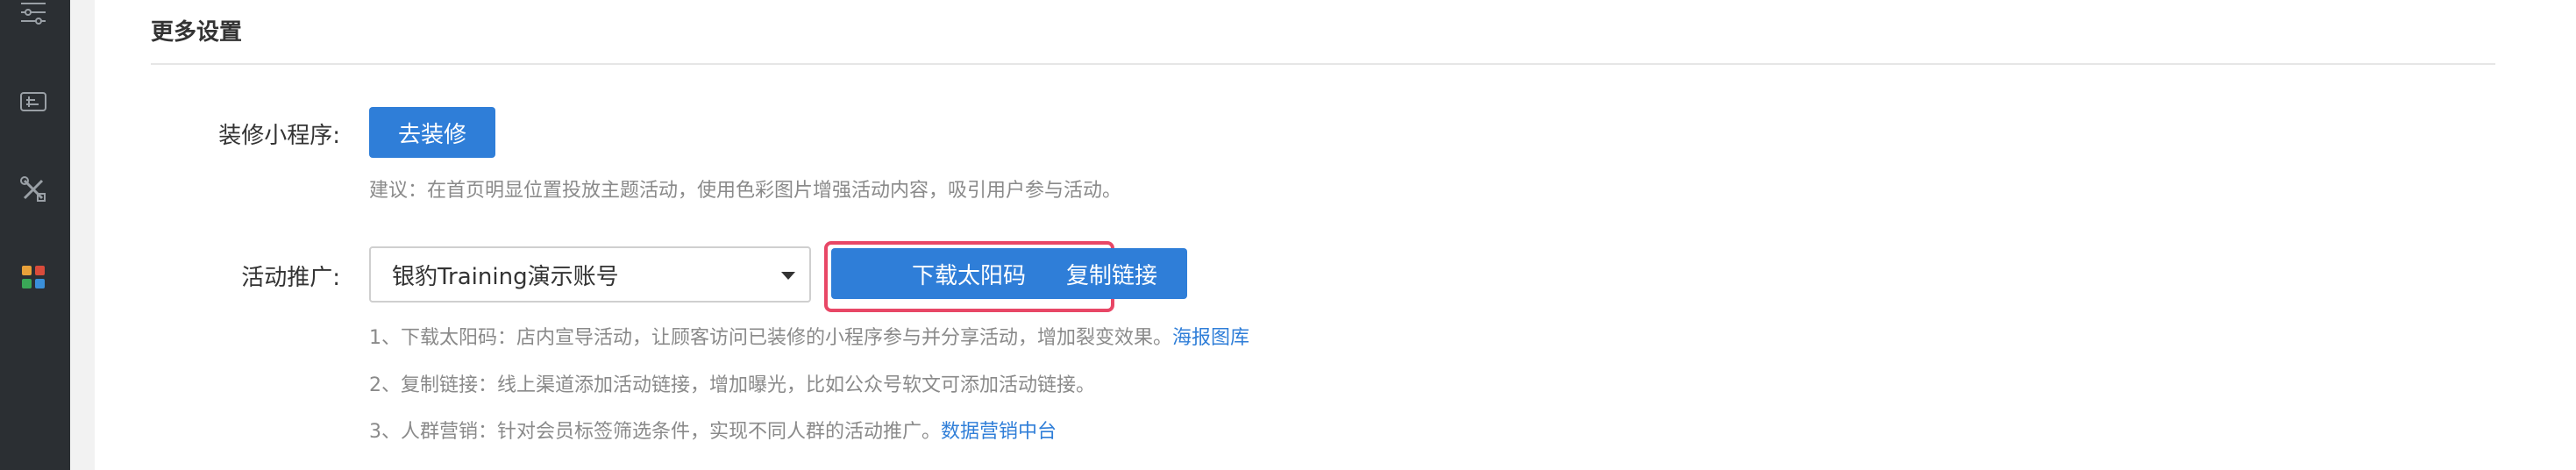 This screenshot has width=2576, height=470. Describe the element at coordinates (33, 190) in the screenshot. I see `tools-icon` at that location.